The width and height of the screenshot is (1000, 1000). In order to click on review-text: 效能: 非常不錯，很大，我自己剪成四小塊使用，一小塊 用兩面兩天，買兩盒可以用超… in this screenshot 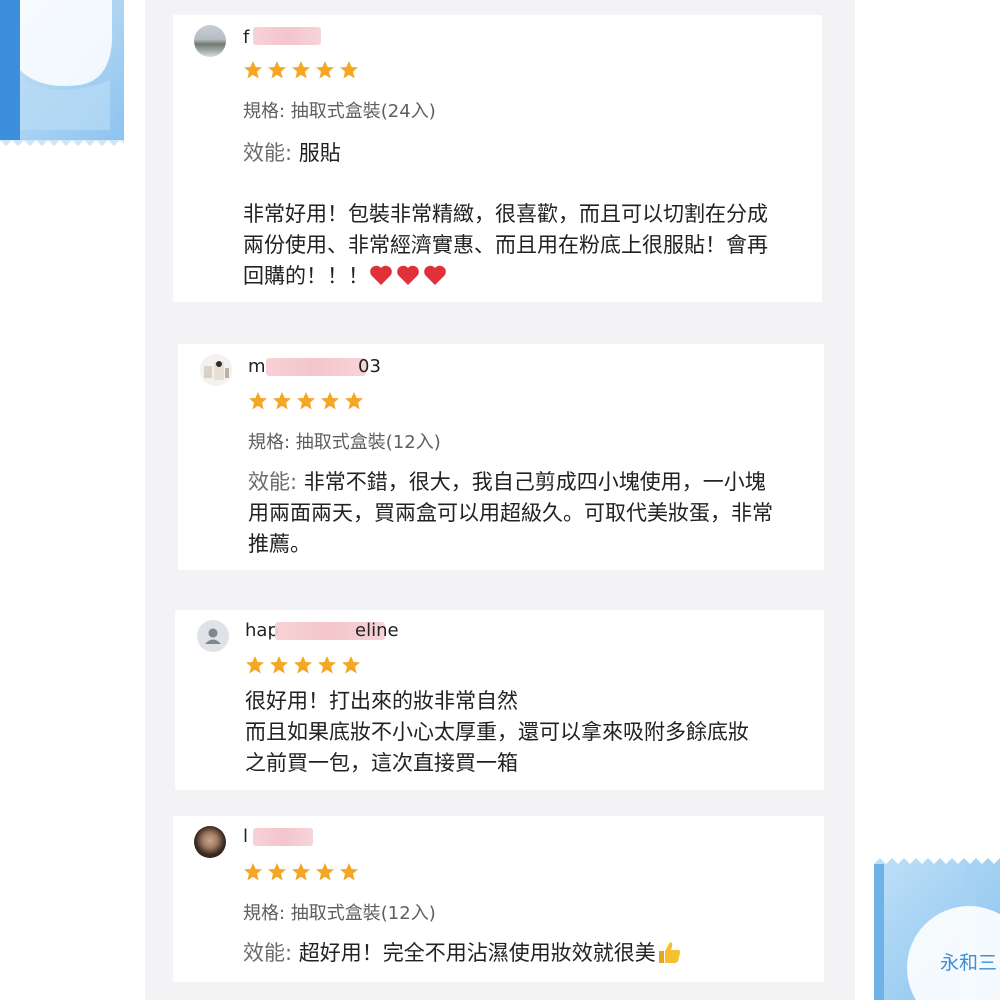, I will do `click(510, 513)`.